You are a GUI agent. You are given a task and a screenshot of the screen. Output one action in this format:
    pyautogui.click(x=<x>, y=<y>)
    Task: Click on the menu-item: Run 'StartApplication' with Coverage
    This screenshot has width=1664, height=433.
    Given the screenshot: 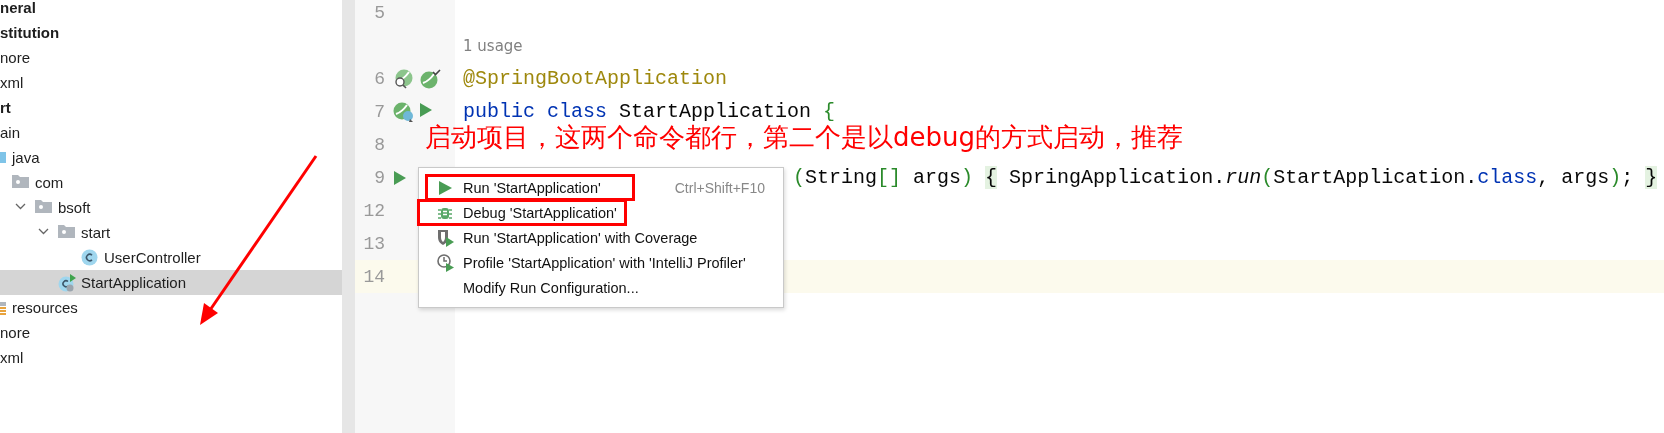 What is the action you would take?
    pyautogui.click(x=601, y=237)
    